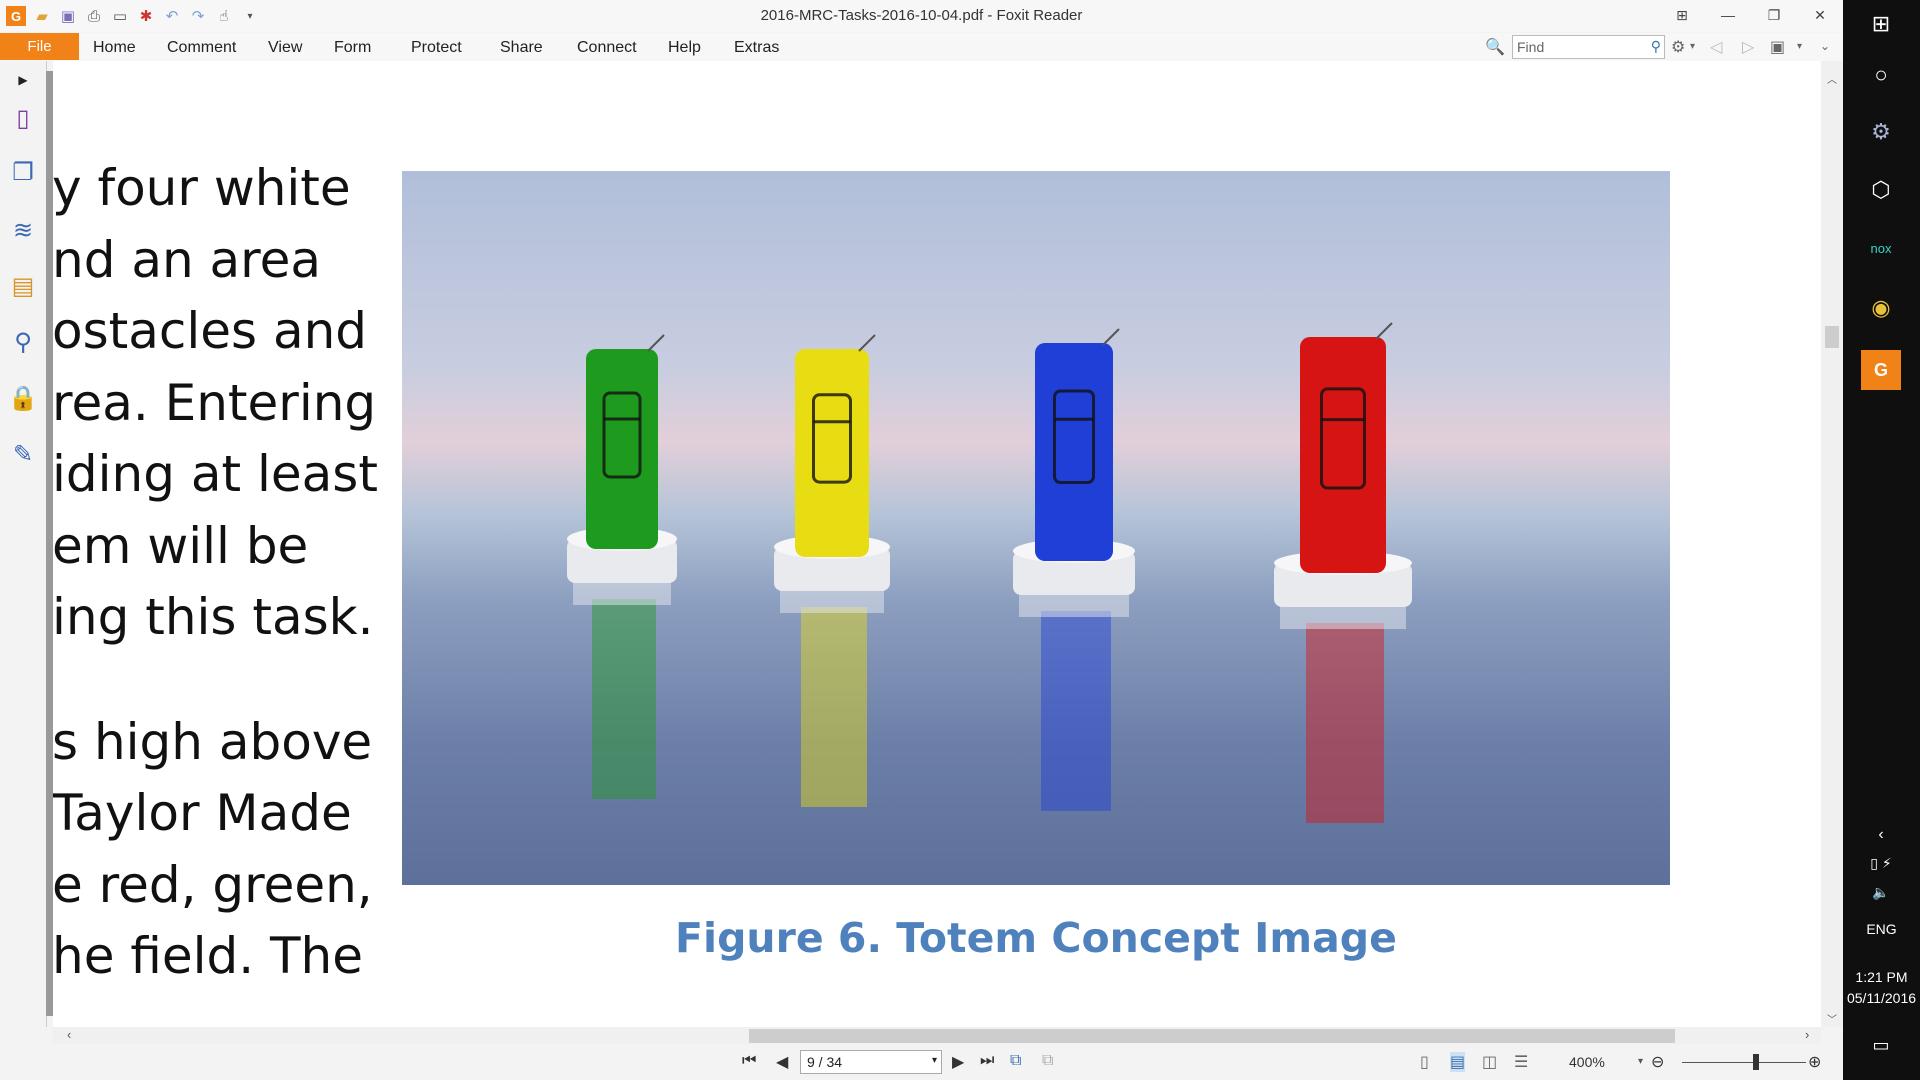  Describe the element at coordinates (1588, 47) in the screenshot. I see `search-input: Find ⚲` at that location.